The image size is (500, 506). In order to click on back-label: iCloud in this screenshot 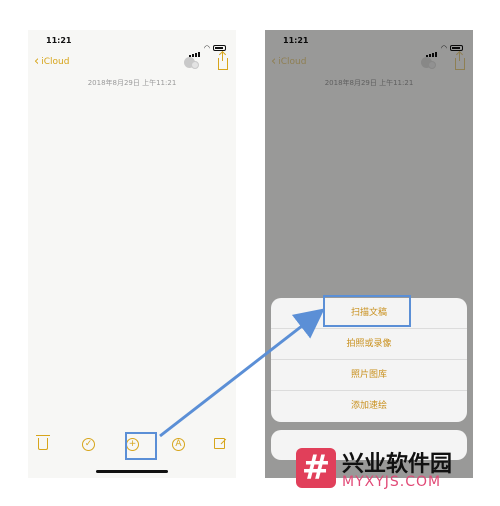, I will do `click(55, 62)`.